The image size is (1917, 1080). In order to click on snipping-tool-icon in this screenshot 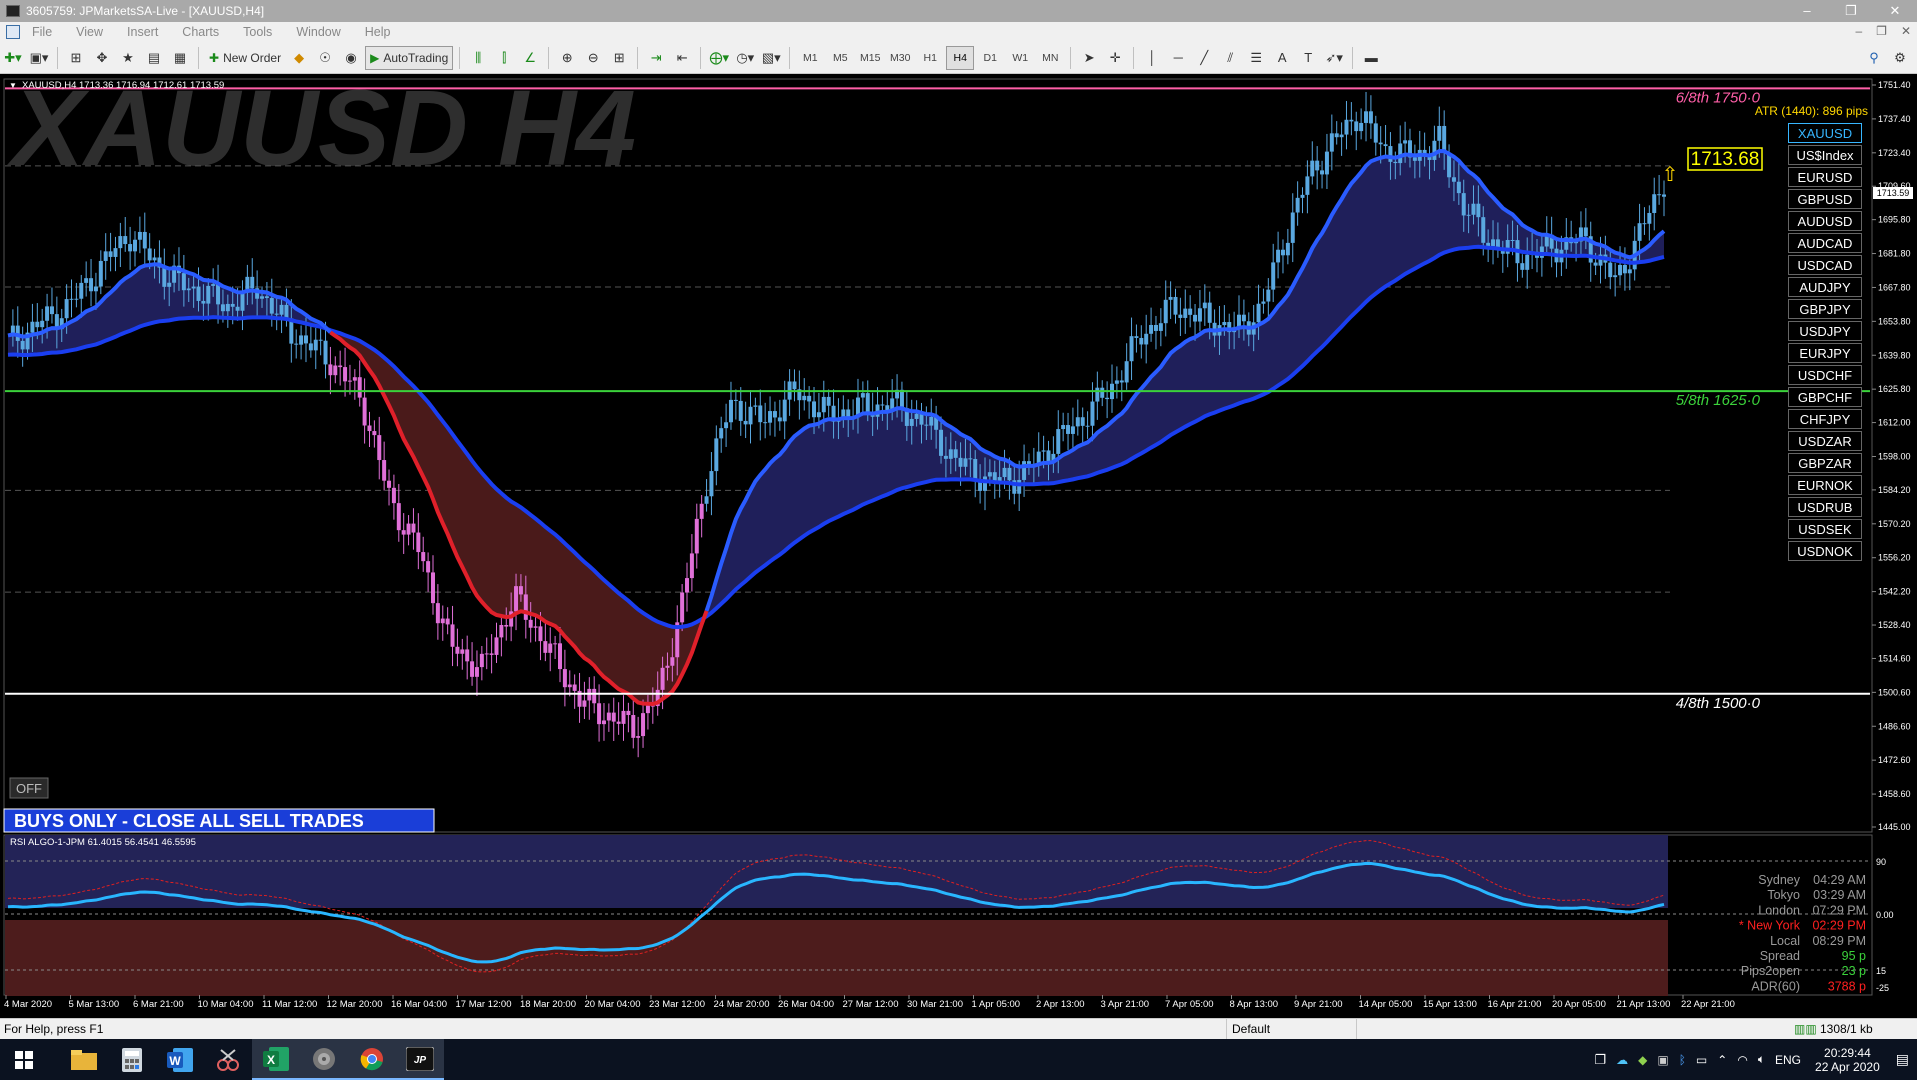, I will do `click(228, 1059)`.